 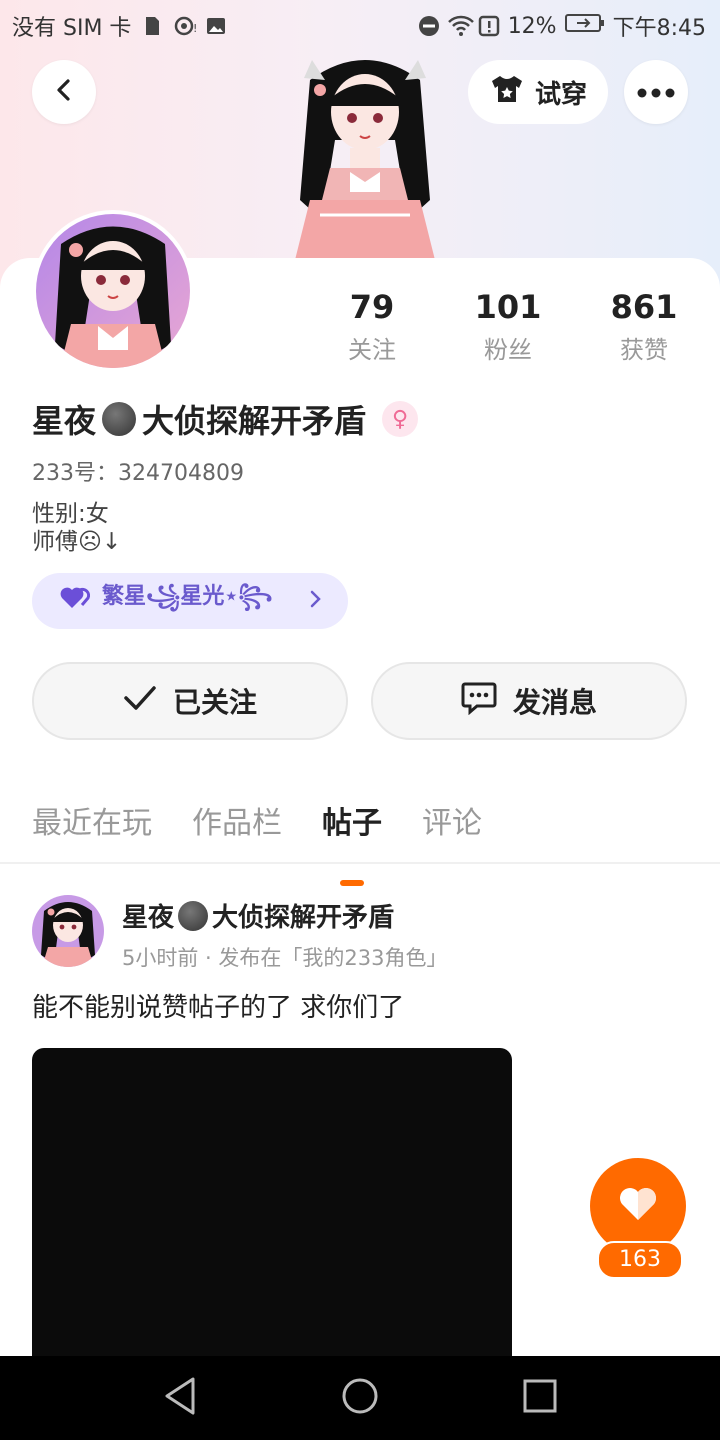 I want to click on character-illustration, so click(x=365, y=155).